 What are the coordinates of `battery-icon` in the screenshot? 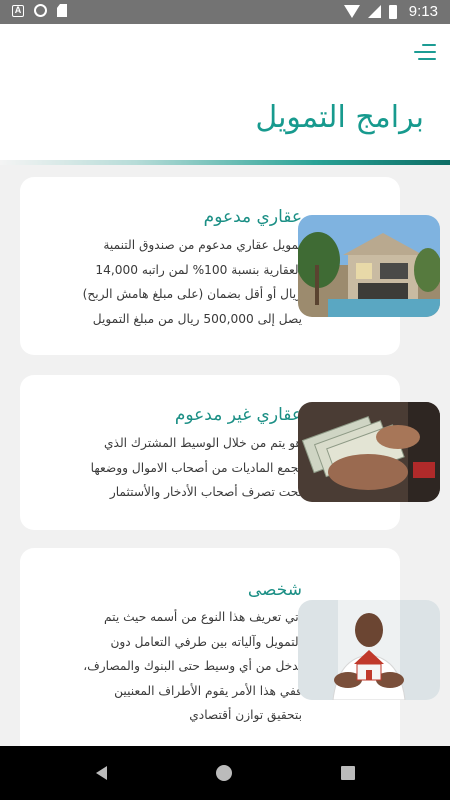 It's located at (392, 11).